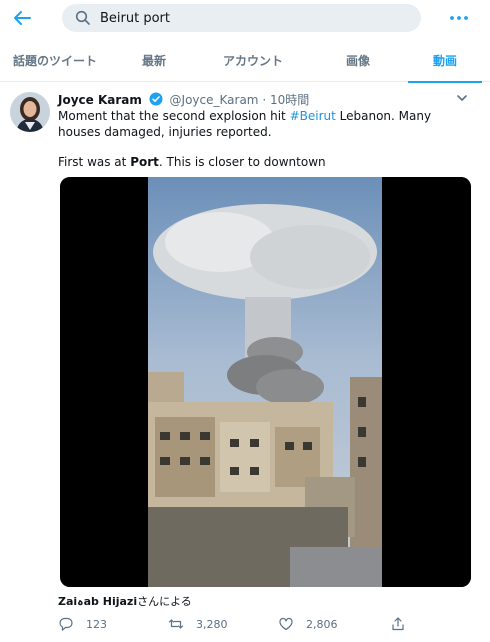 The height and width of the screenshot is (642, 490). Describe the element at coordinates (100, 100) in the screenshot. I see `display-name: Joyce Karam` at that location.